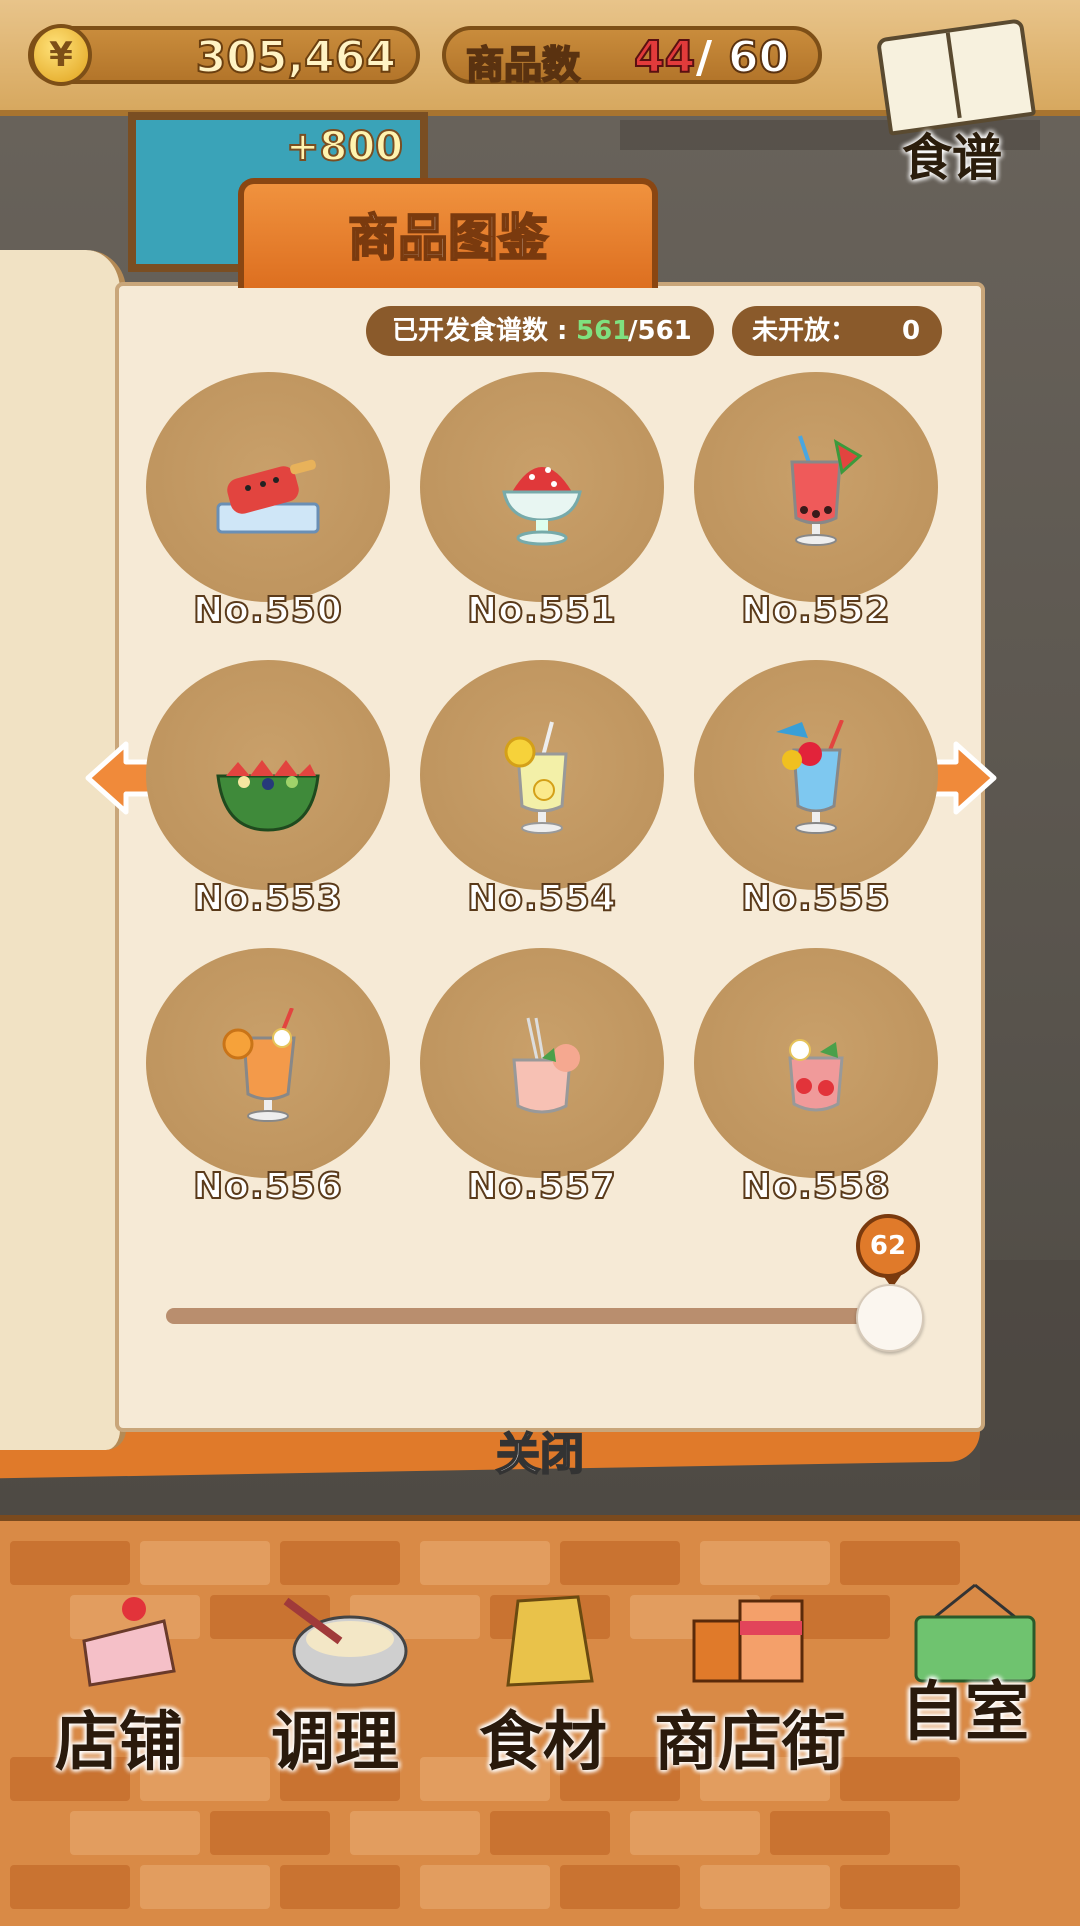  I want to click on poster-bonus: +800, so click(344, 147).